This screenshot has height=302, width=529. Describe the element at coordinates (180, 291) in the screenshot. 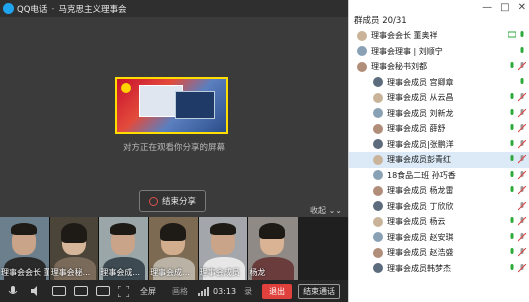

I see `palette-label: 画格` at that location.